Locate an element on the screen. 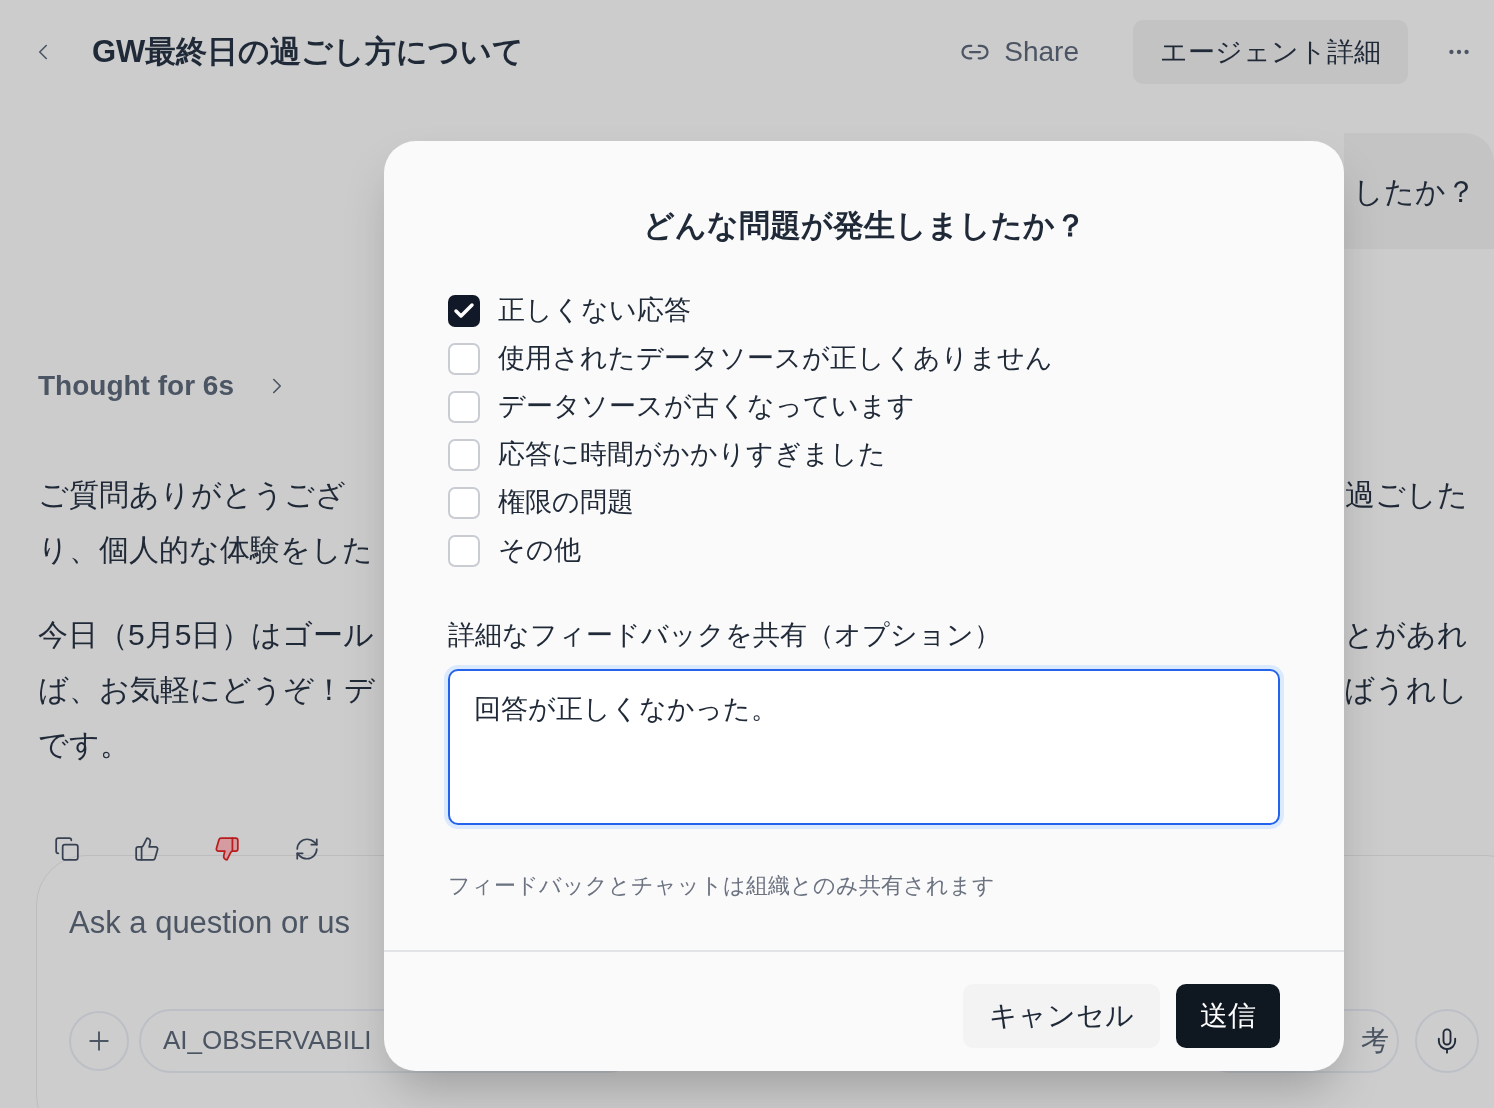 This screenshot has width=1494, height=1108. dialog-title: どんな問題が発生しましたか？ is located at coordinates (864, 226).